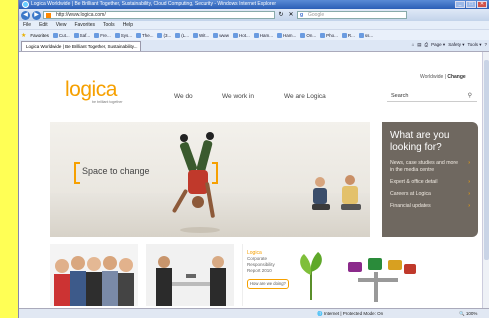  Describe the element at coordinates (39, 35) in the screenshot. I see `favorites-label: Favorites` at that location.